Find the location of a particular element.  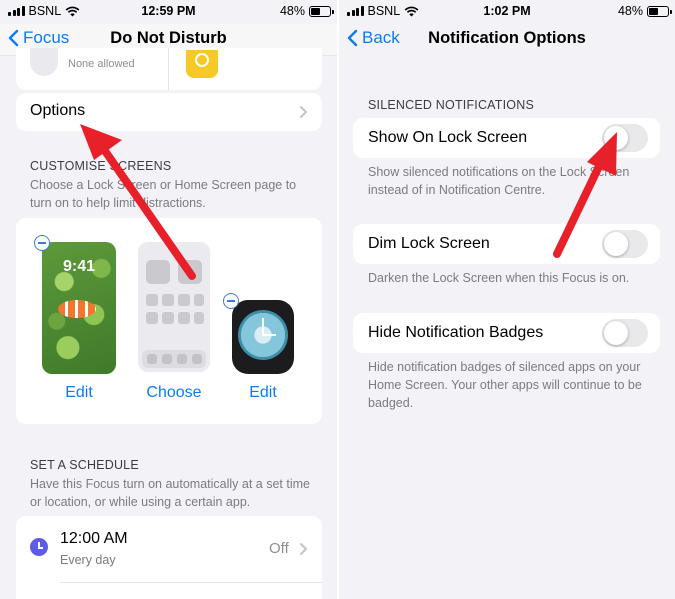

watch-dial-icon is located at coordinates (263, 335).